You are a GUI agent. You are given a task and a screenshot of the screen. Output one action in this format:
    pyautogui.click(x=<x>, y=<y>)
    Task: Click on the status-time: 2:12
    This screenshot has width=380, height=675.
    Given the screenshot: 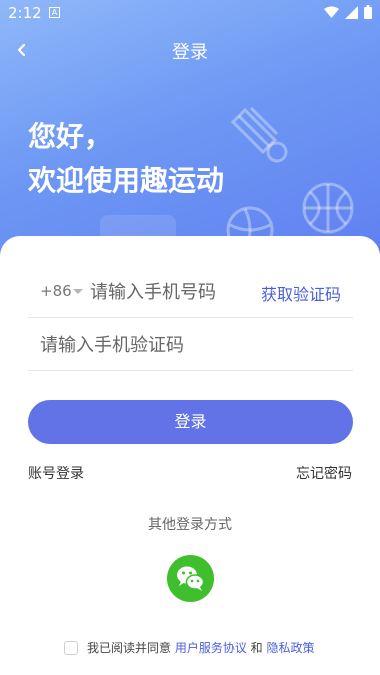 What is the action you would take?
    pyautogui.click(x=25, y=13)
    